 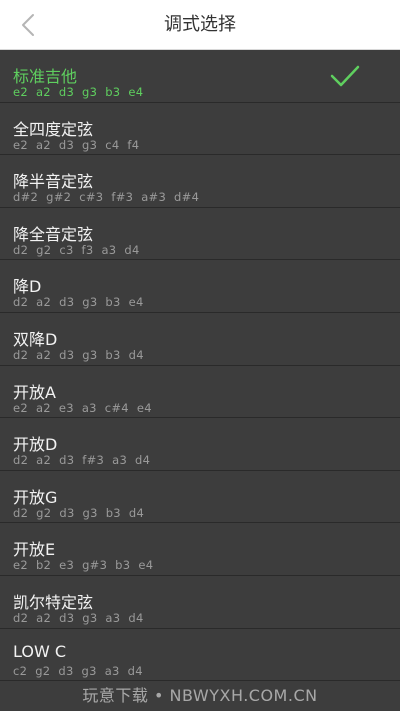 What do you see at coordinates (200, 181) in the screenshot?
I see `tuning-item: 降半音定弦 d#2 g#2 c#3 f#3 a#3 d#4` at bounding box center [200, 181].